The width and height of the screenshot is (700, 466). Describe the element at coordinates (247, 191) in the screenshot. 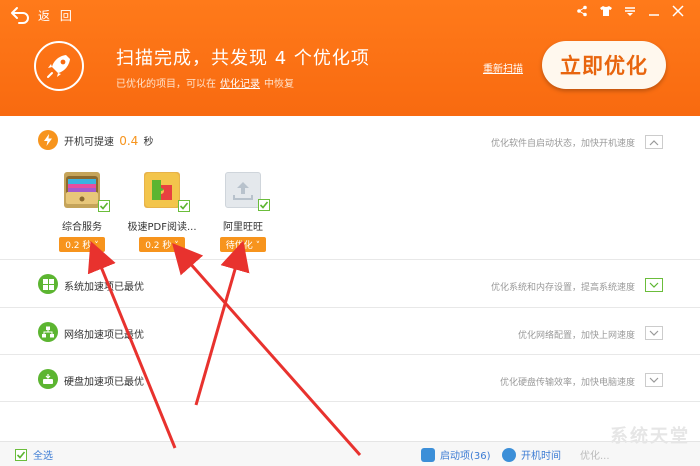

I see `upload-icon` at that location.